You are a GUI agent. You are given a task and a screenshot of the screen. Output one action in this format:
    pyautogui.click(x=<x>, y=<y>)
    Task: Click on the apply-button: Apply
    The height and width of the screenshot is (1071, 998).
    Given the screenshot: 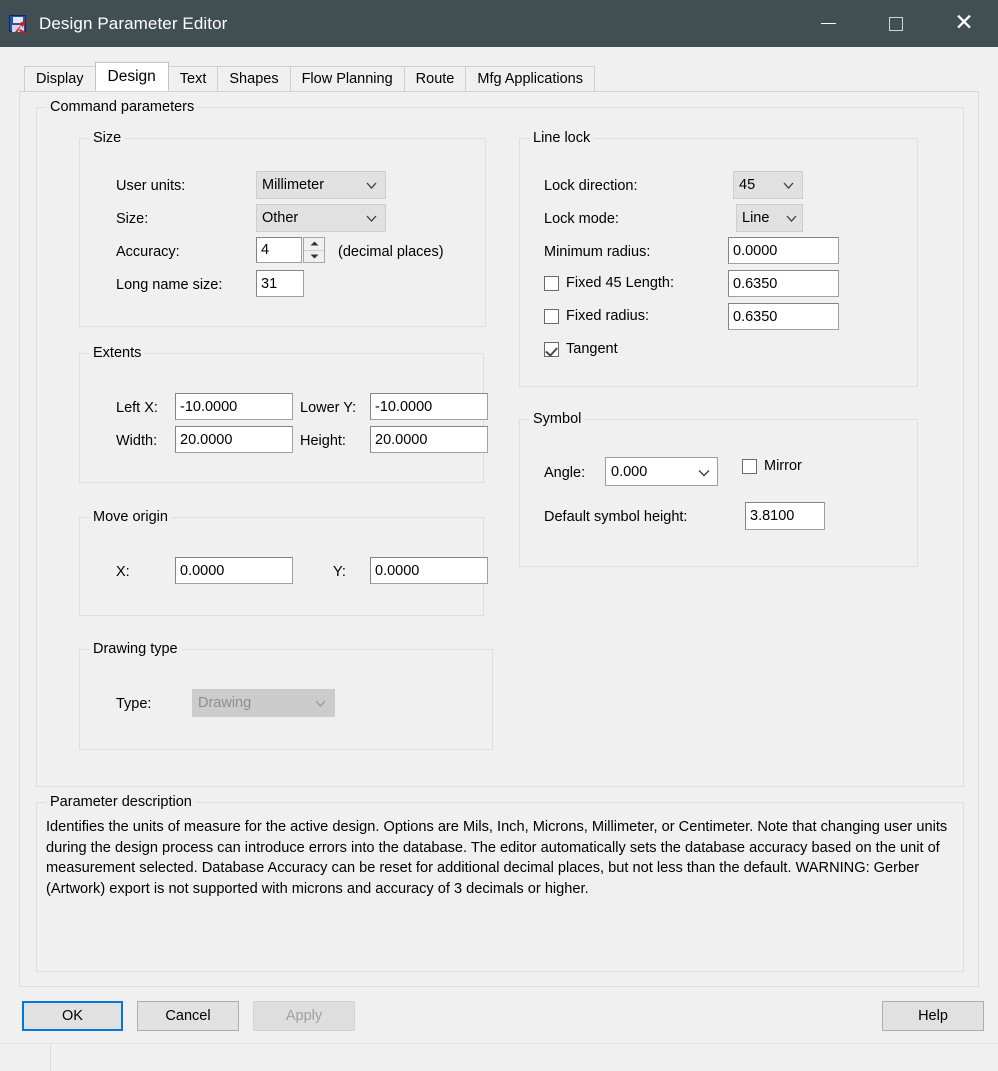 What is the action you would take?
    pyautogui.click(x=304, y=1016)
    